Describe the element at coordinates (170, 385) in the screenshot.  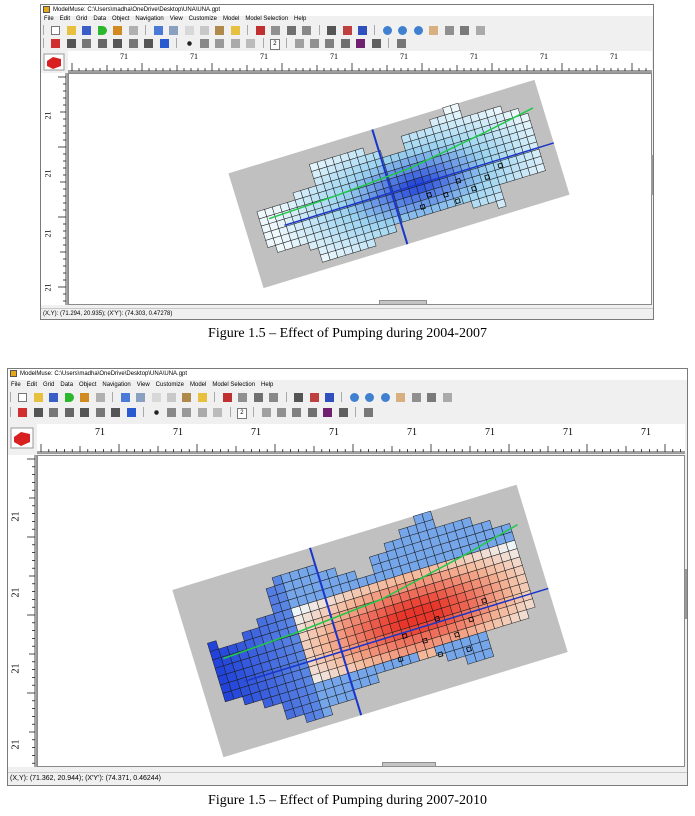
I see `menu-customize: Customize` at that location.